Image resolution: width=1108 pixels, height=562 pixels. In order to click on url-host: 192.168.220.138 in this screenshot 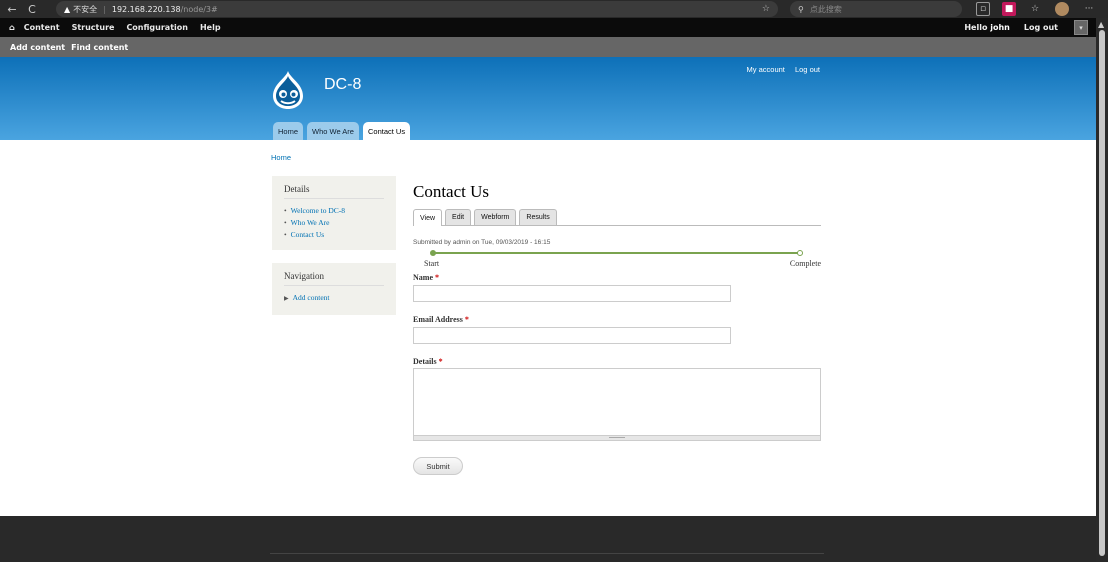, I will do `click(146, 9)`.